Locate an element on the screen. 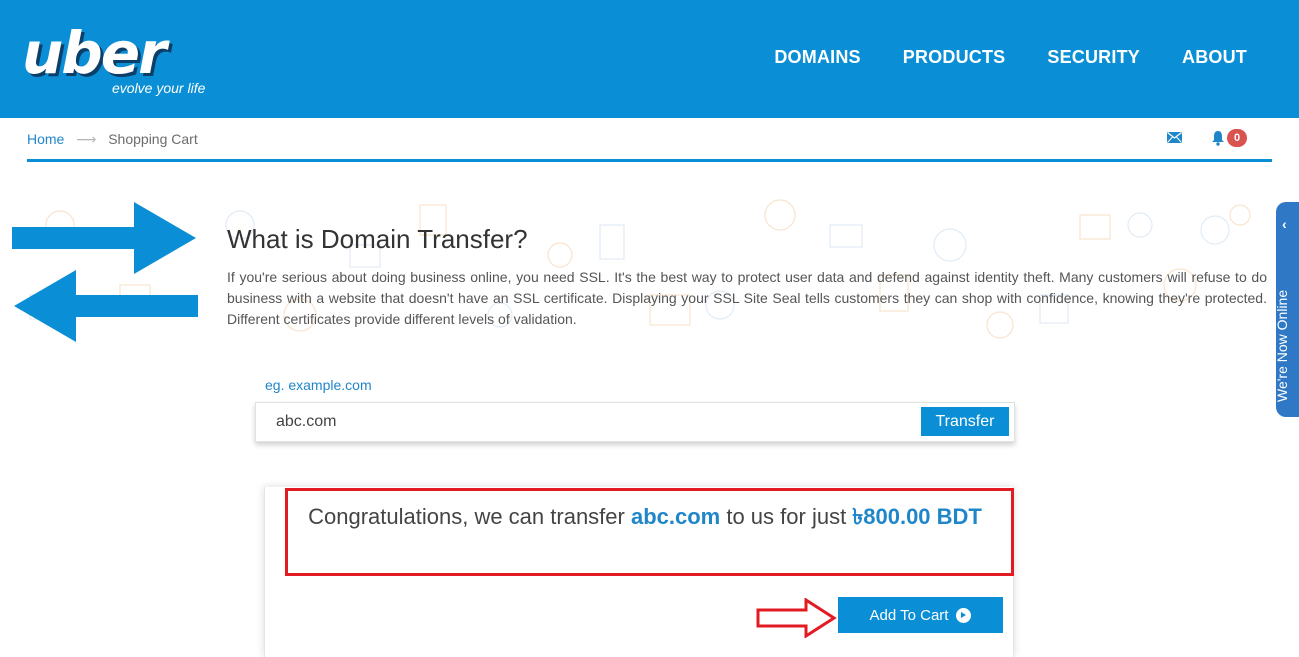 The width and height of the screenshot is (1299, 657). live-chat-label: We're Now Online is located at coordinates (1282, 345).